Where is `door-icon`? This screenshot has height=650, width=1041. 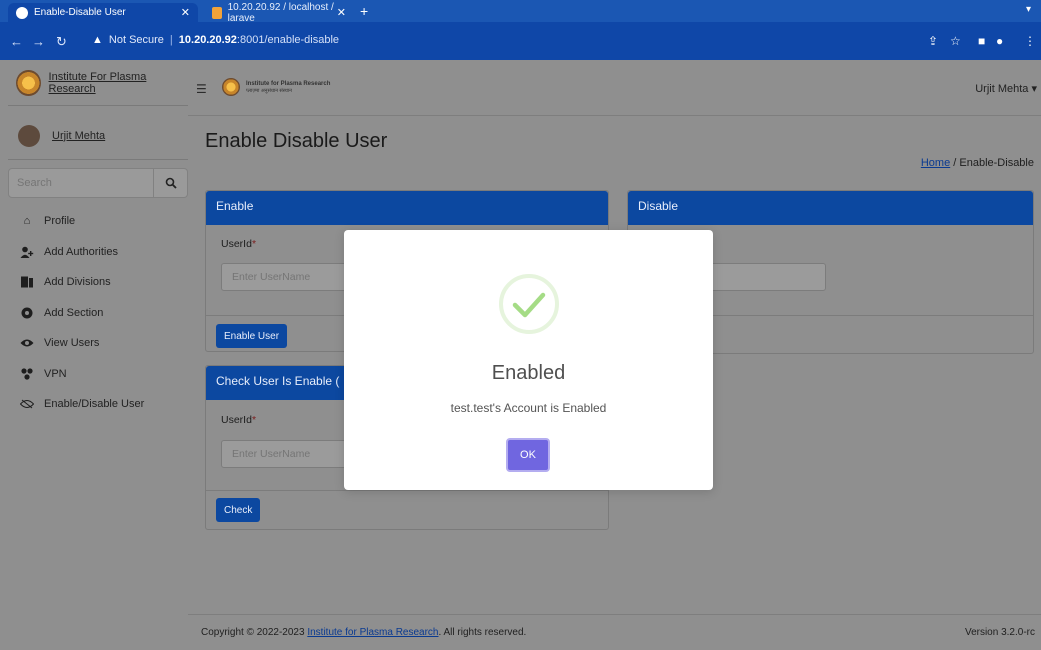
door-icon is located at coordinates (27, 282).